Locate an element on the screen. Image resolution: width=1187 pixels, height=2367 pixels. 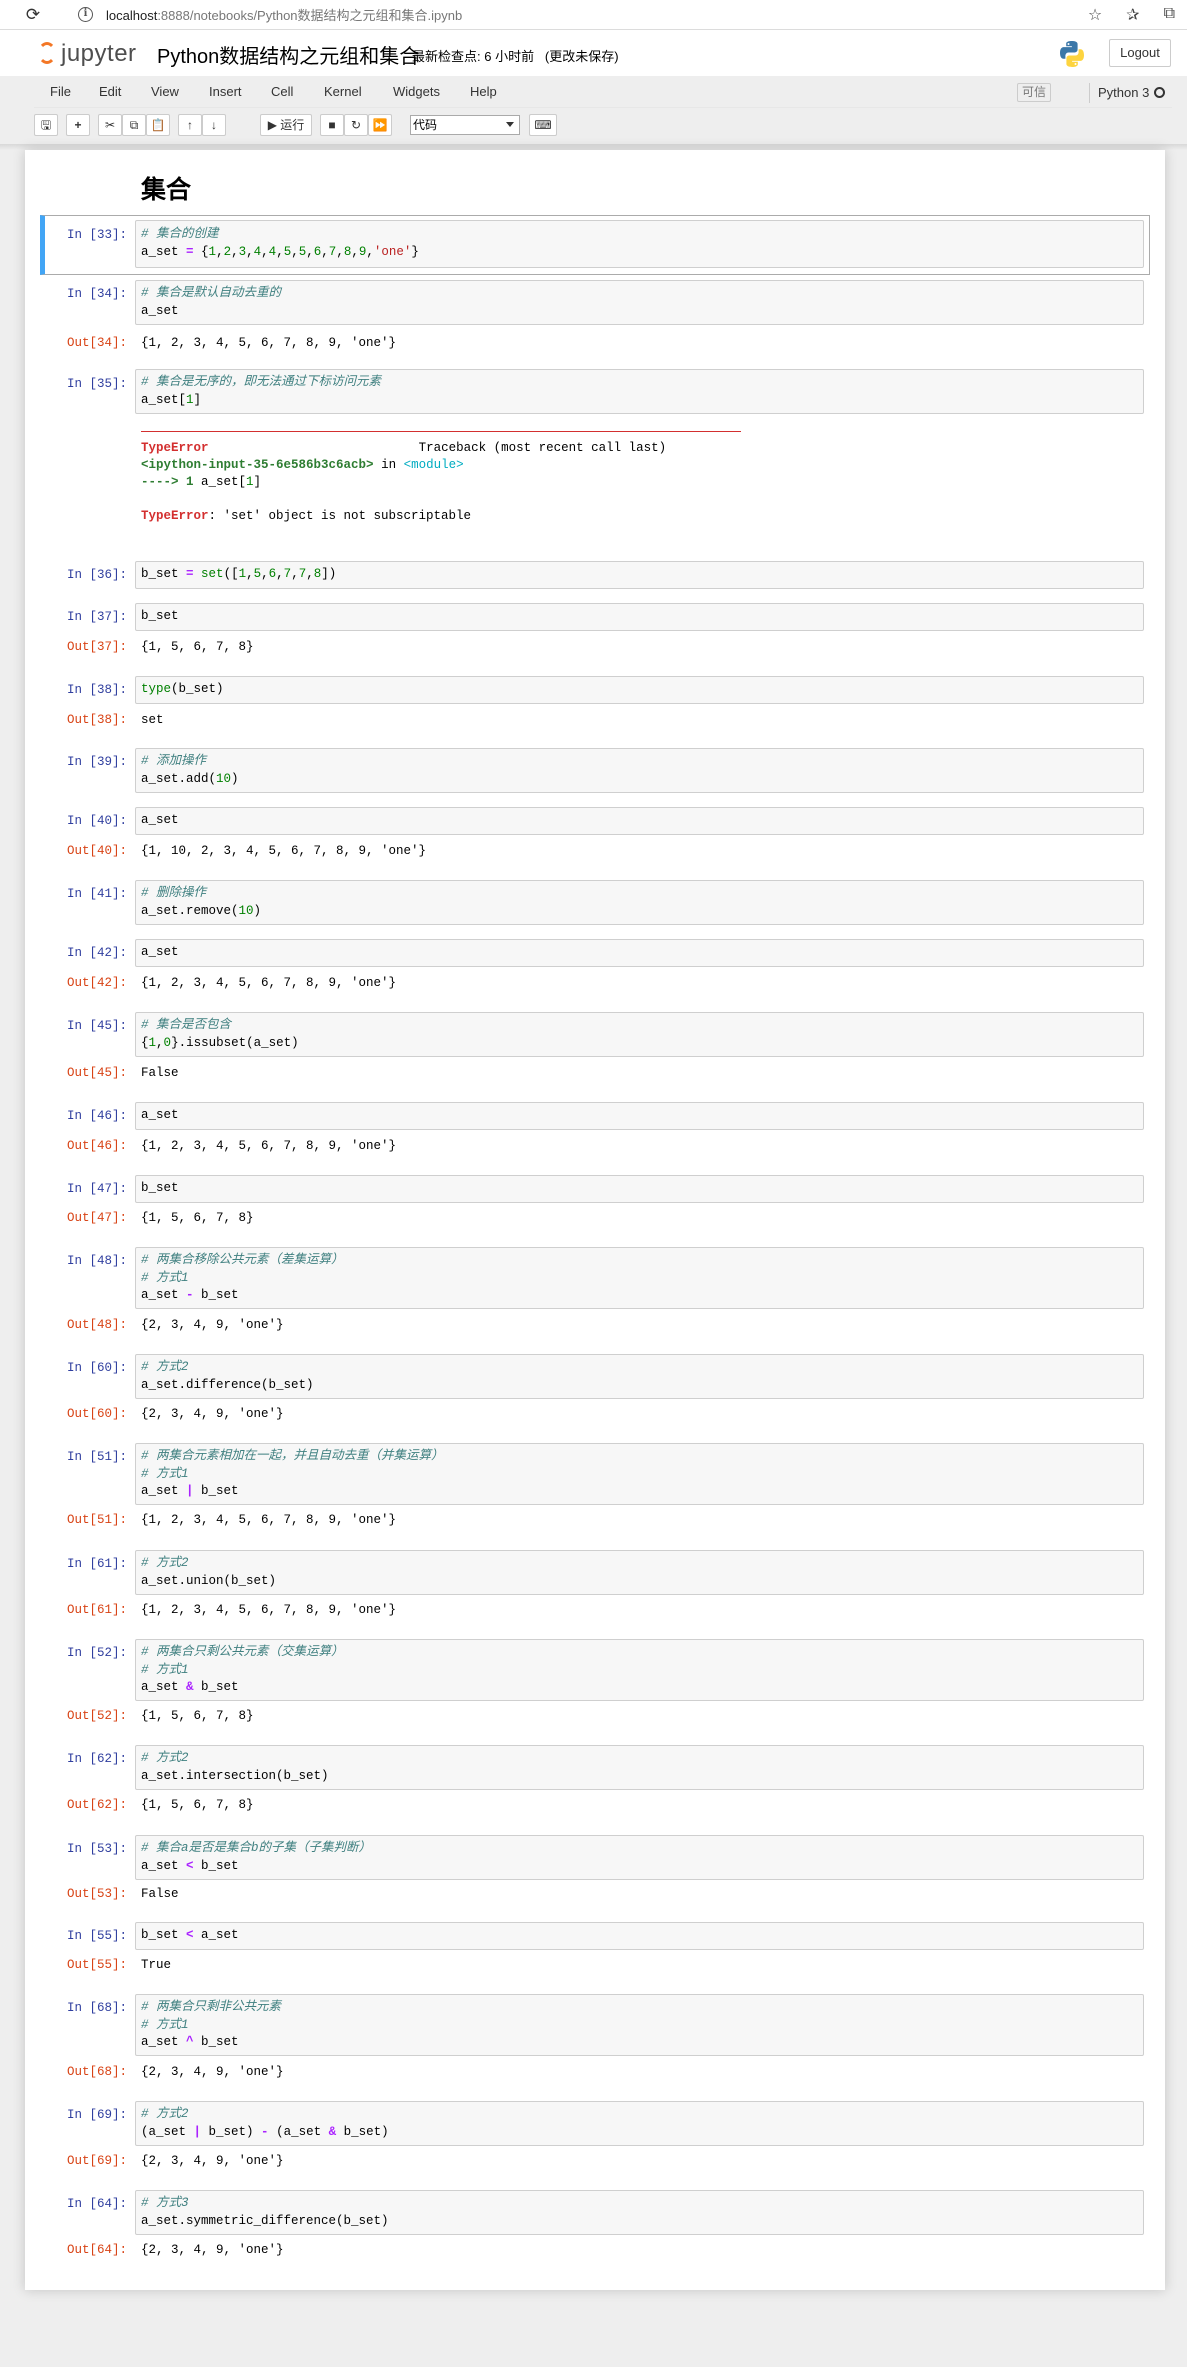
input-prompt: In [52]: is located at coordinates (96, 1653).